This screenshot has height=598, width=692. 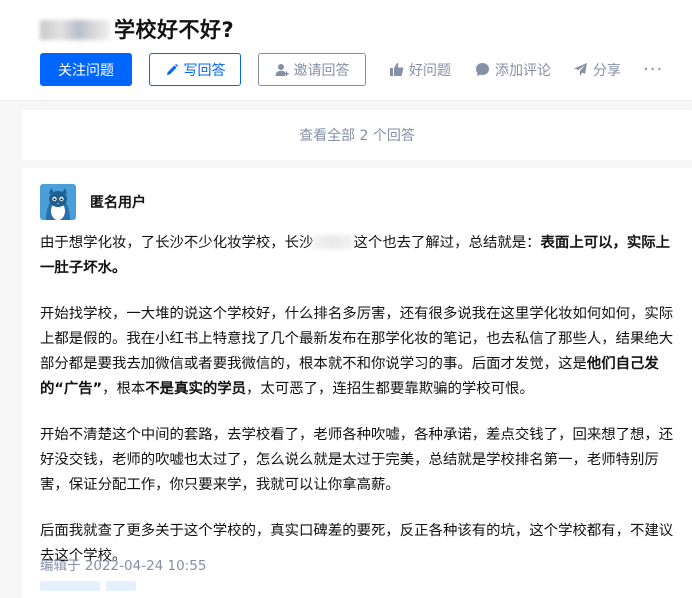 What do you see at coordinates (58, 202) in the screenshot?
I see `anonymous-avatar-icon` at bounding box center [58, 202].